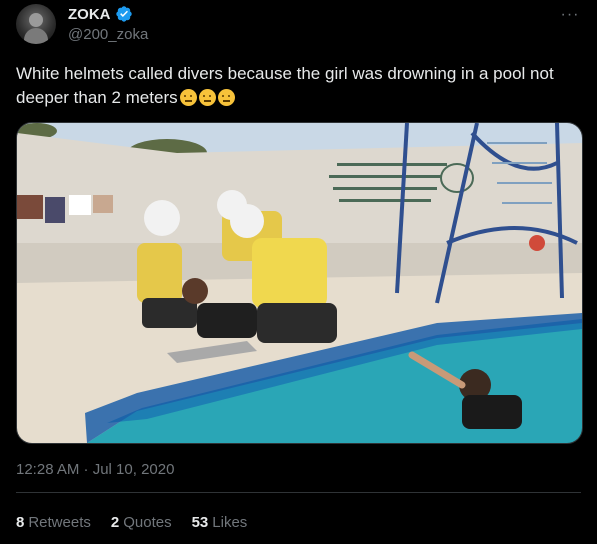 The image size is (597, 544). I want to click on quotes-label: Quotes, so click(147, 522).